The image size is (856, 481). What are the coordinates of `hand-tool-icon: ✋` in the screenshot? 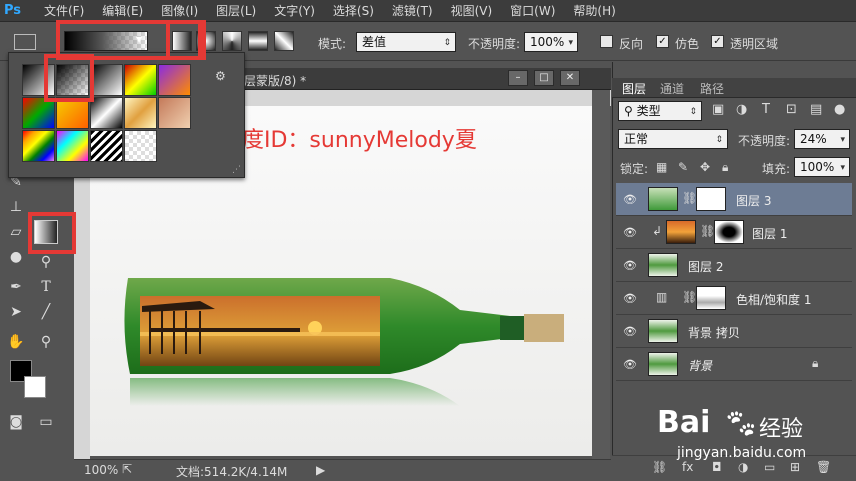 It's located at (16, 342).